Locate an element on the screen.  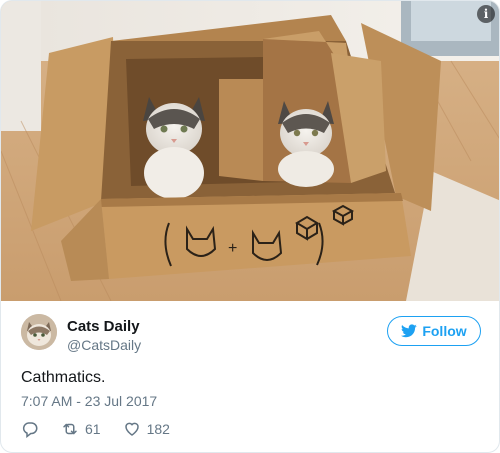
tweet-header: Cats Daily @CatsDaily Follow is located at coordinates (251, 334).